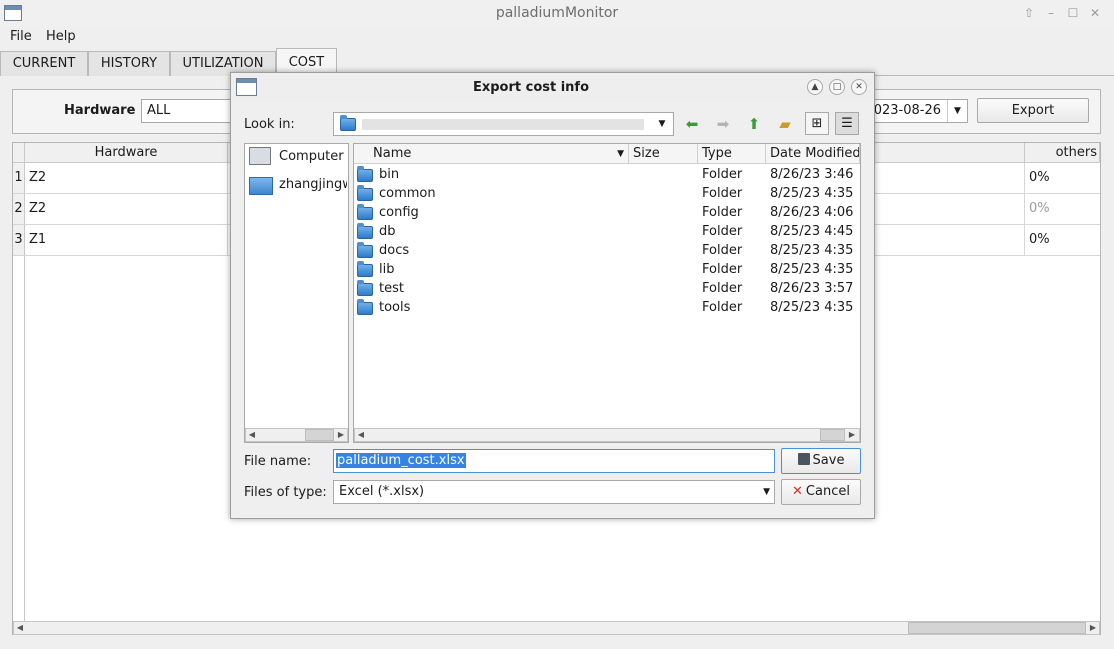 The width and height of the screenshot is (1114, 649). Describe the element at coordinates (554, 461) in the screenshot. I see `file-name-input: palladium_cost.xlsx` at that location.